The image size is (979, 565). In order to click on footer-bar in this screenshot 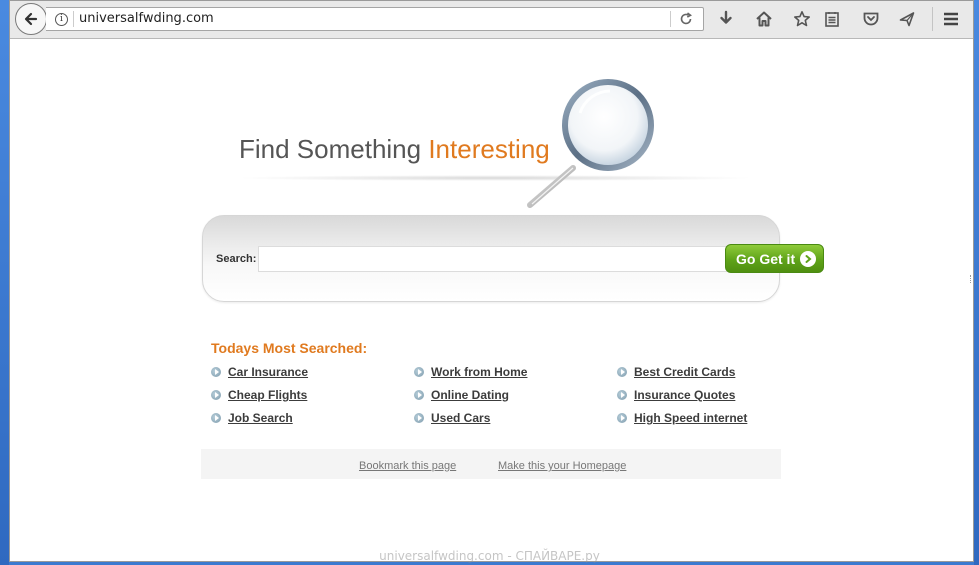, I will do `click(491, 464)`.